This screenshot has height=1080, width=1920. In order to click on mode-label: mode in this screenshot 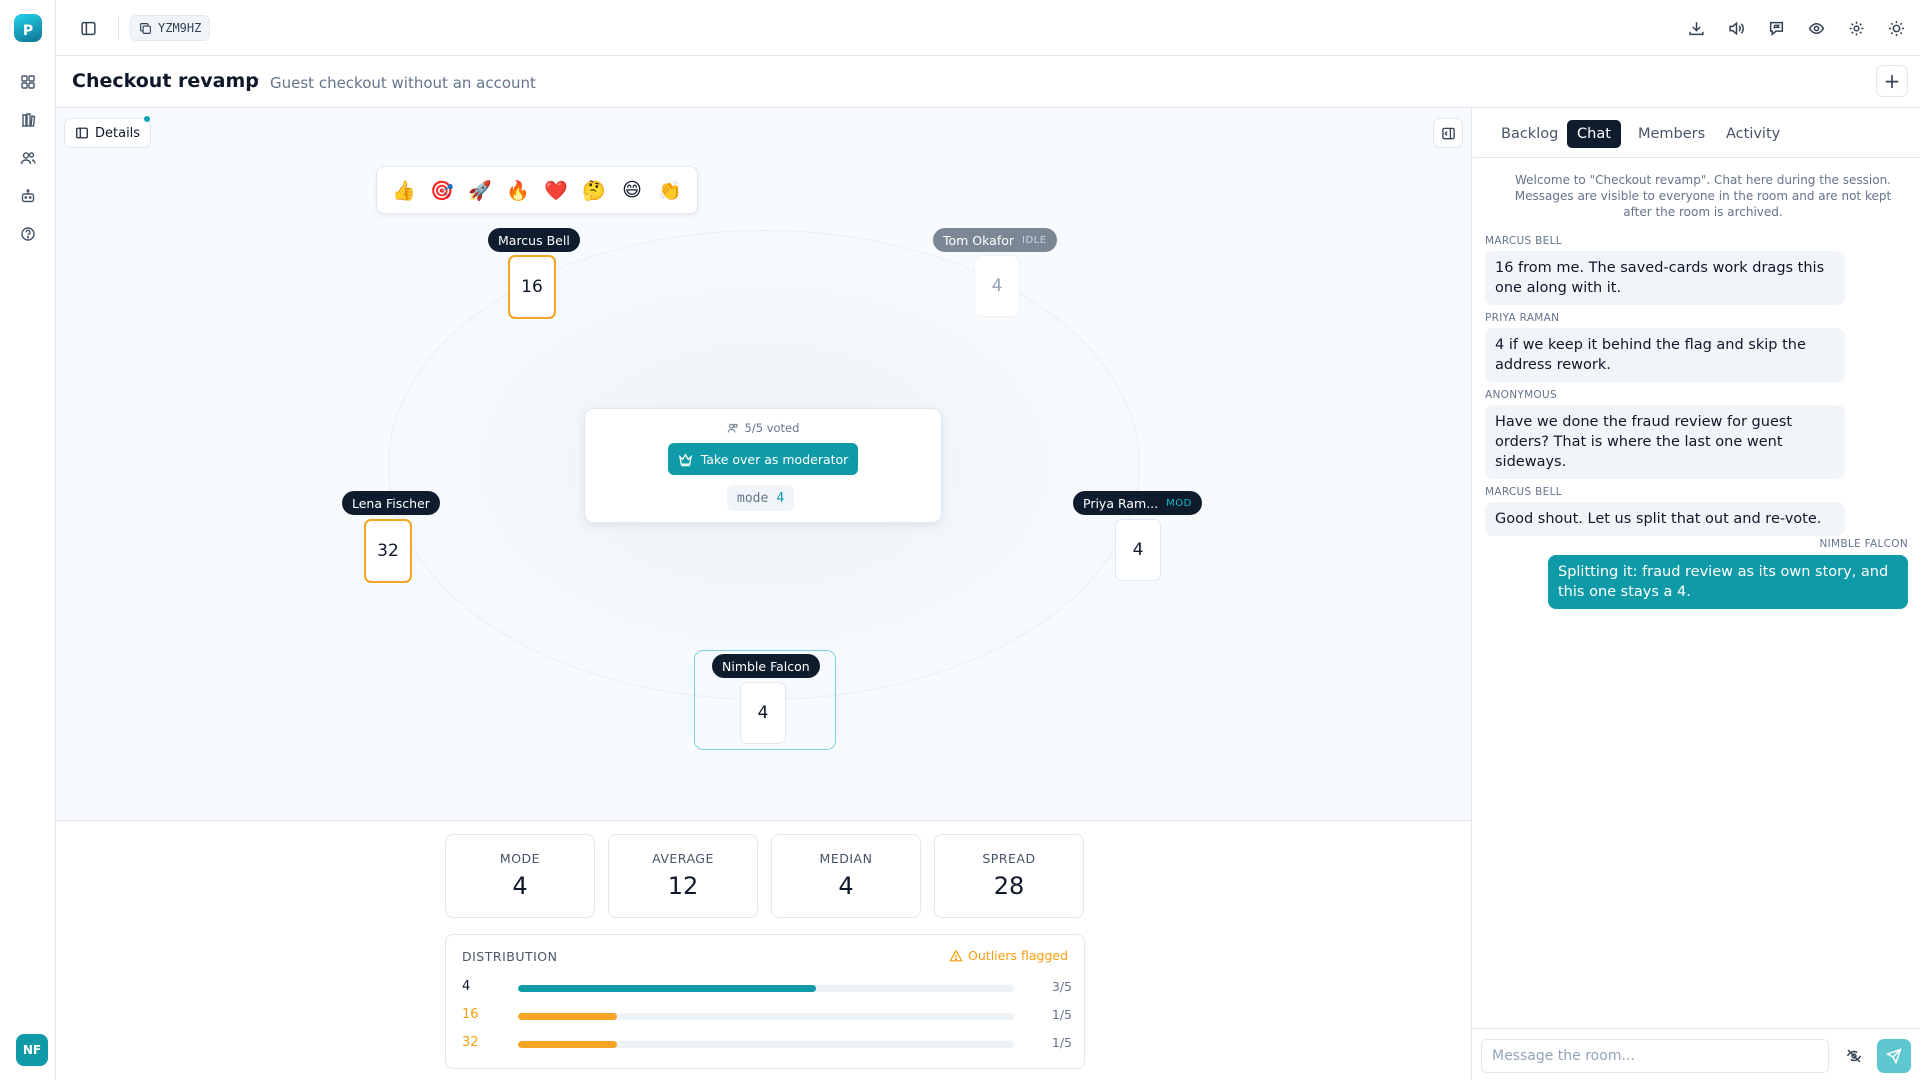, I will do `click(753, 498)`.